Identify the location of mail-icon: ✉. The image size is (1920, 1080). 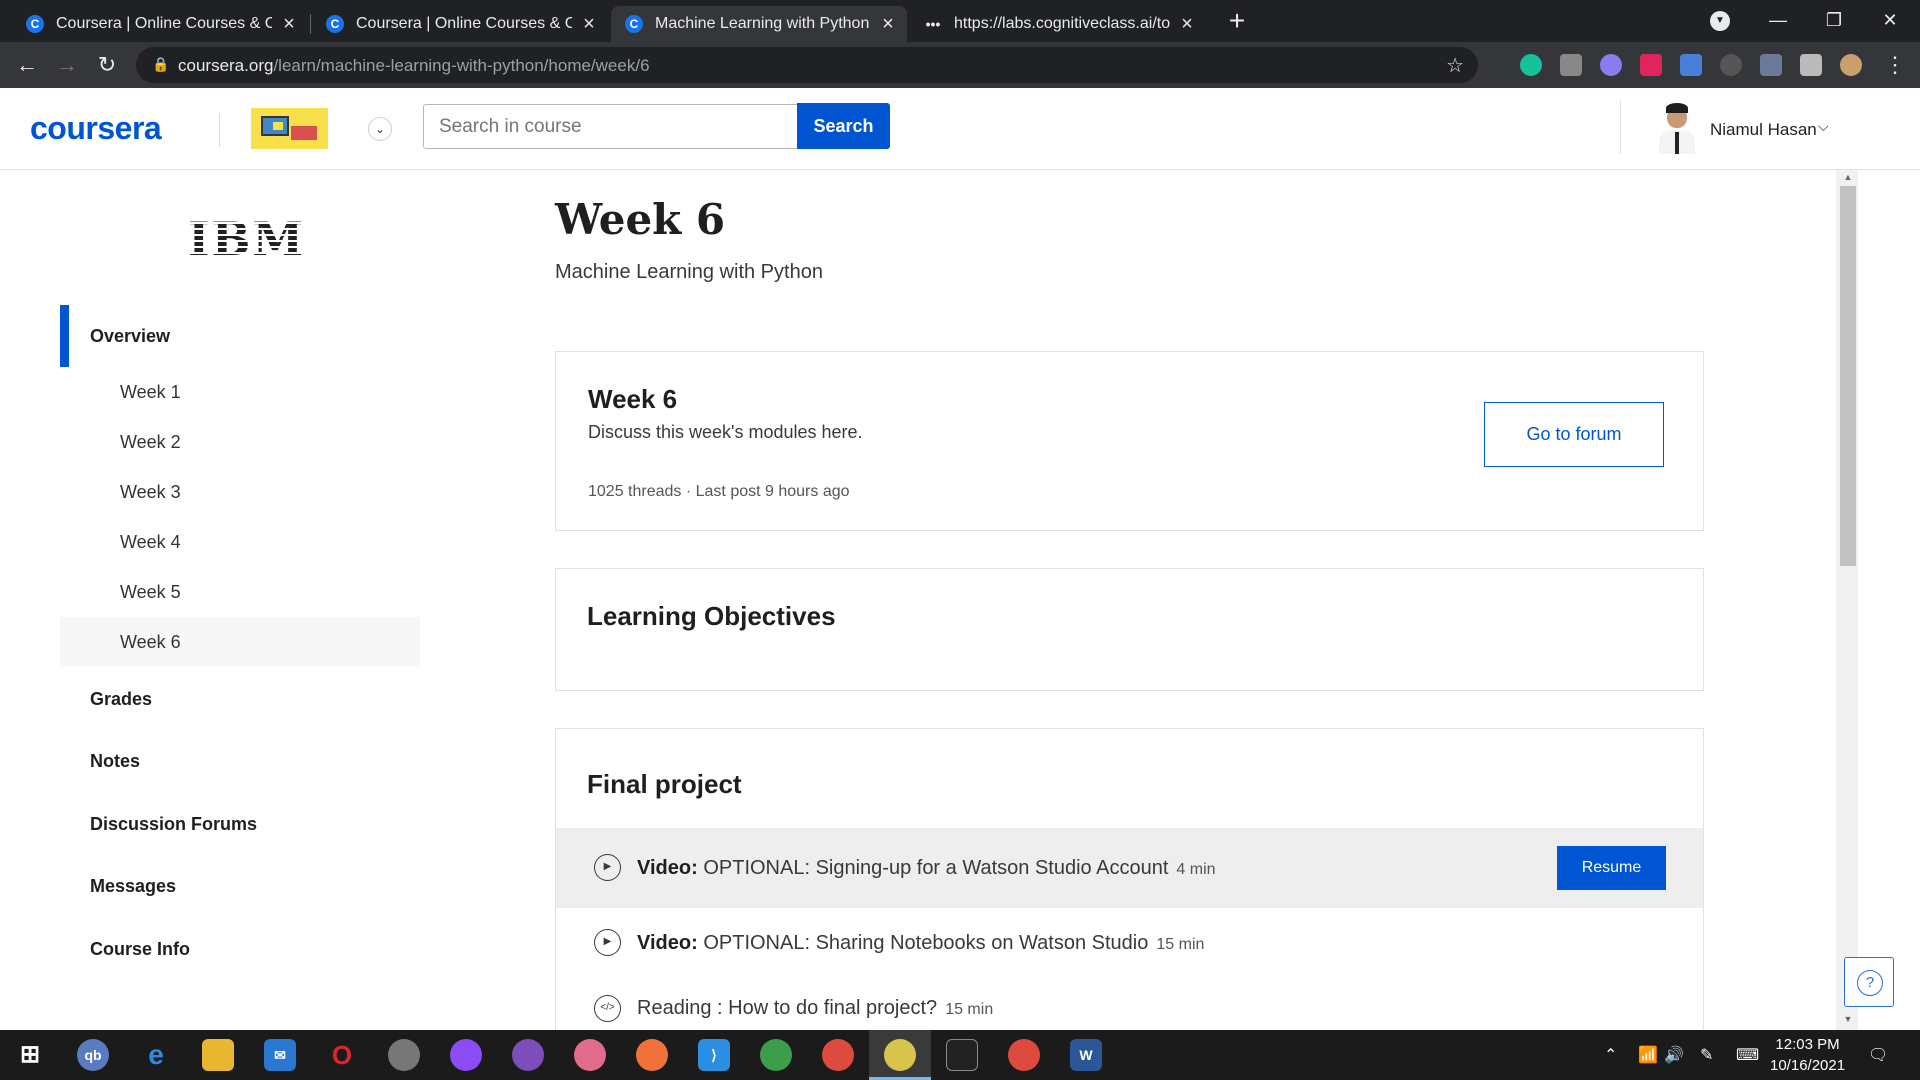
(280, 1055).